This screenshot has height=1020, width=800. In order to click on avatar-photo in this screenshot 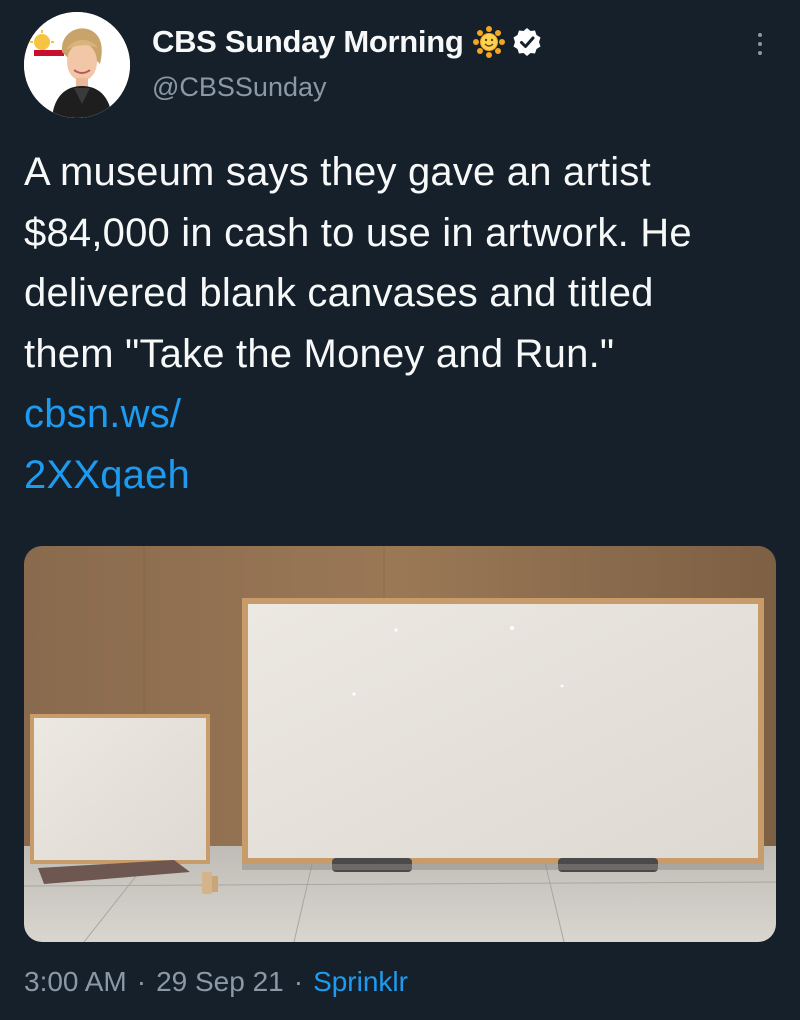, I will do `click(77, 65)`.